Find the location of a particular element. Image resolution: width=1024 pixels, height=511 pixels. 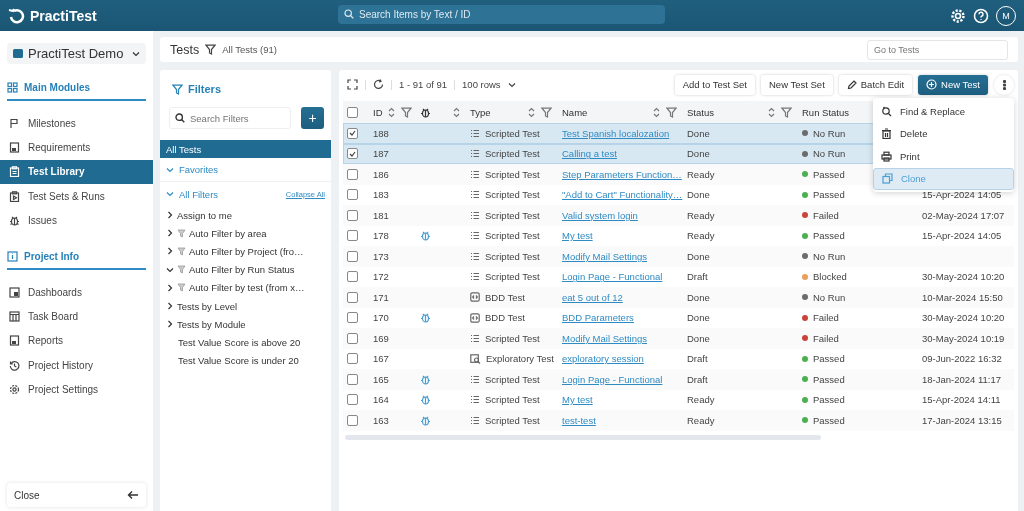

filter-item: Test Value Score is above 20 is located at coordinates (239, 342).